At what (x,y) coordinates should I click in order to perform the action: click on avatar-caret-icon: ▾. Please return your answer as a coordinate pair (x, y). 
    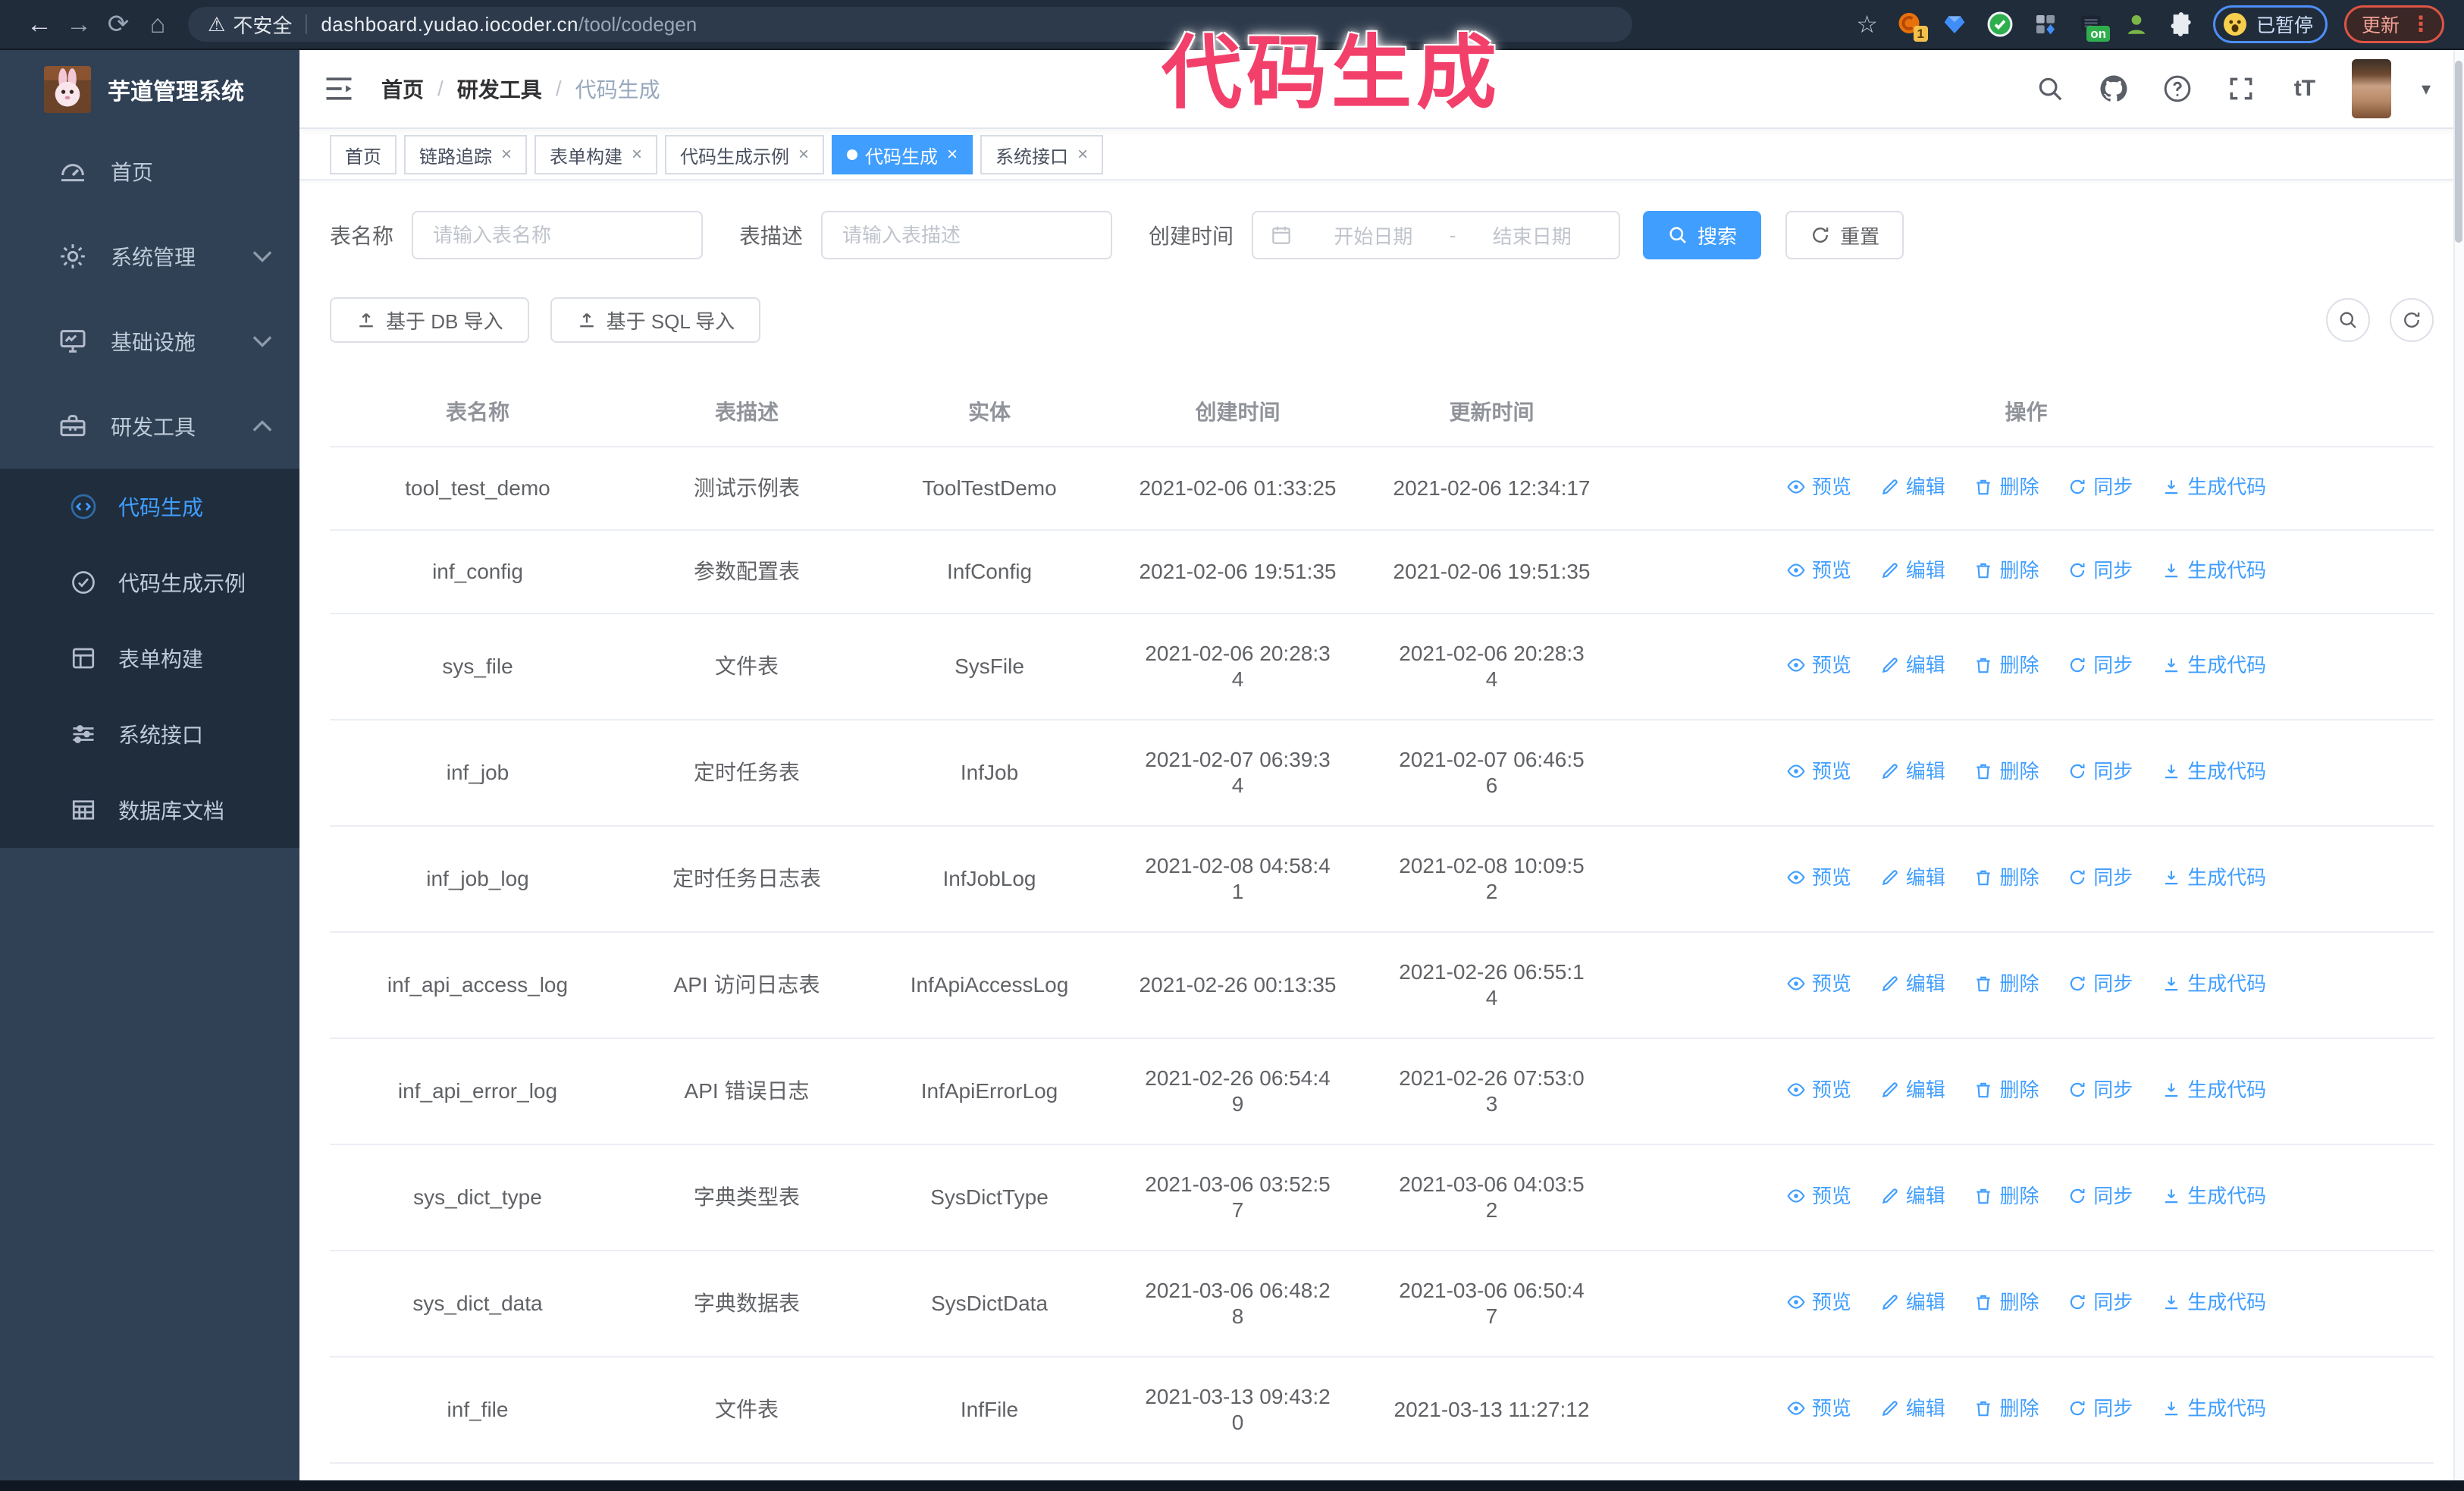
    Looking at the image, I should click on (2427, 89).